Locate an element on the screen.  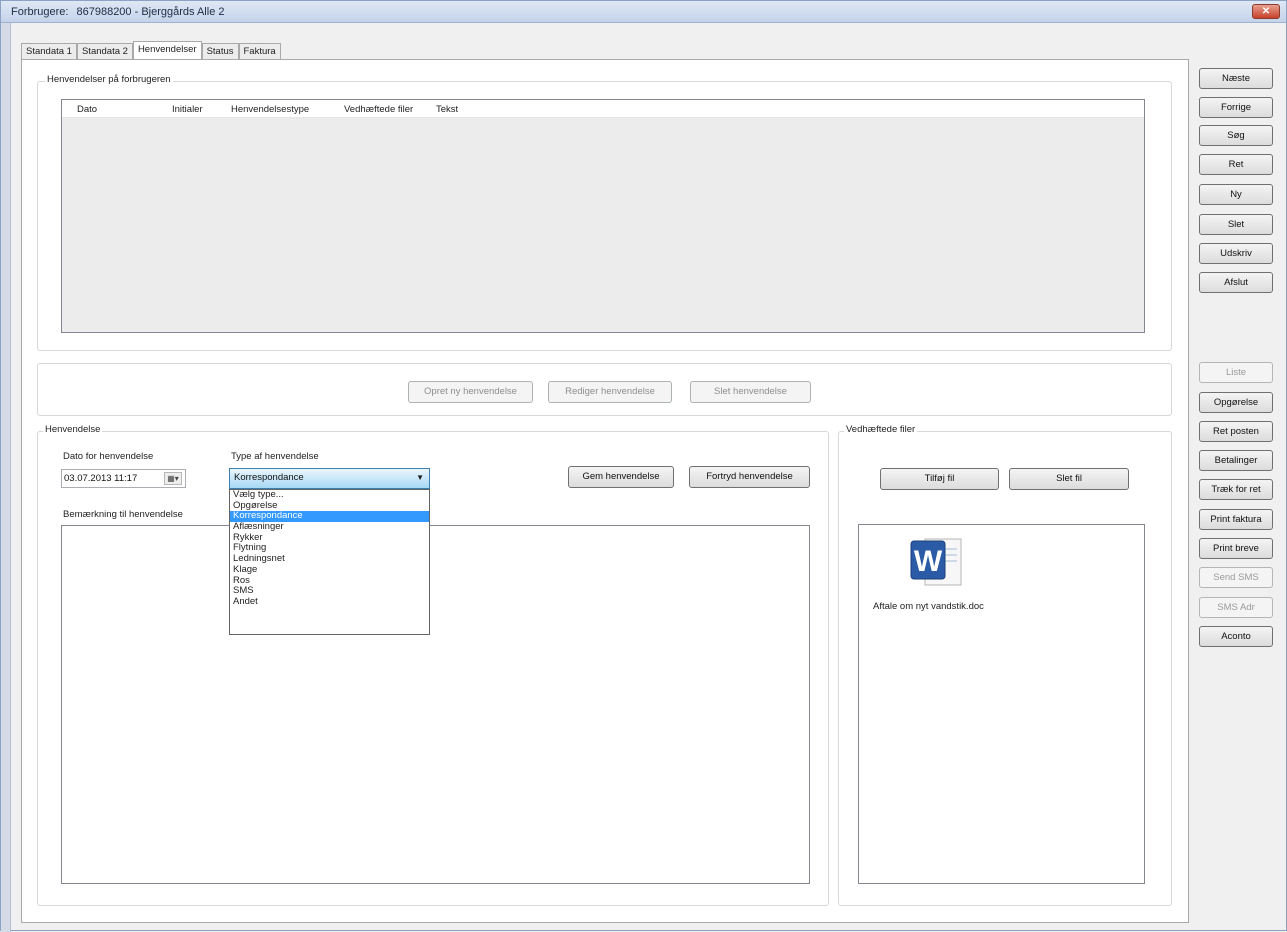
new-button: Ny is located at coordinates (1236, 194).